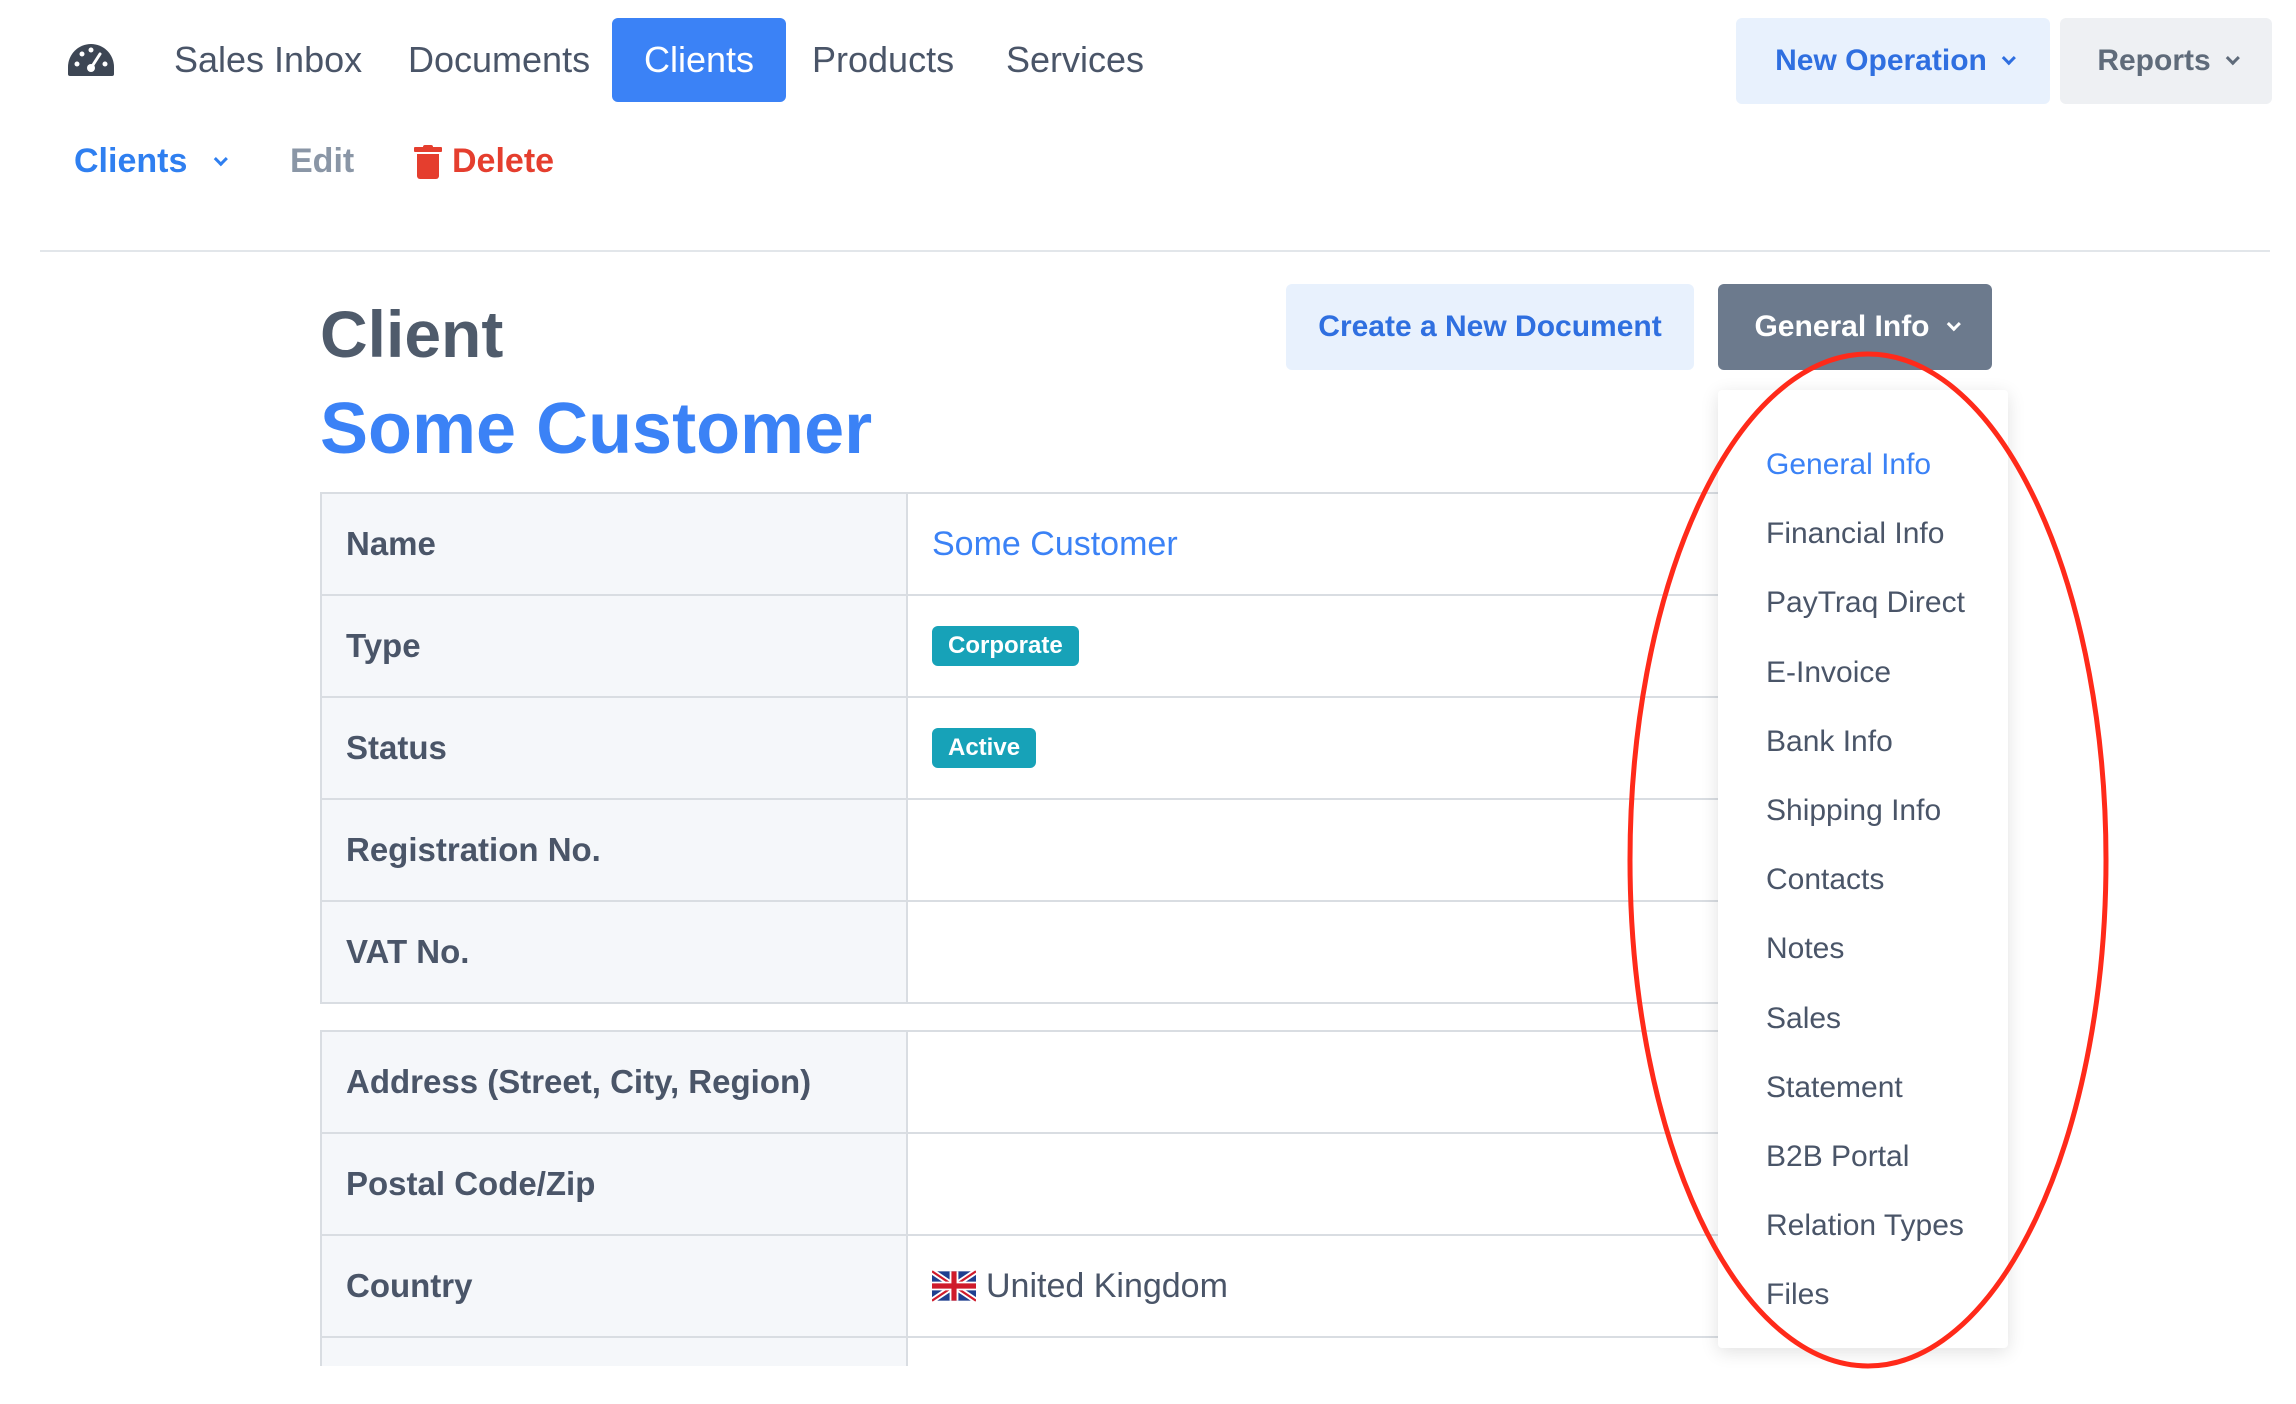 This screenshot has height=1404, width=2296. I want to click on menu-item-contacts: Contacts, so click(1863, 879).